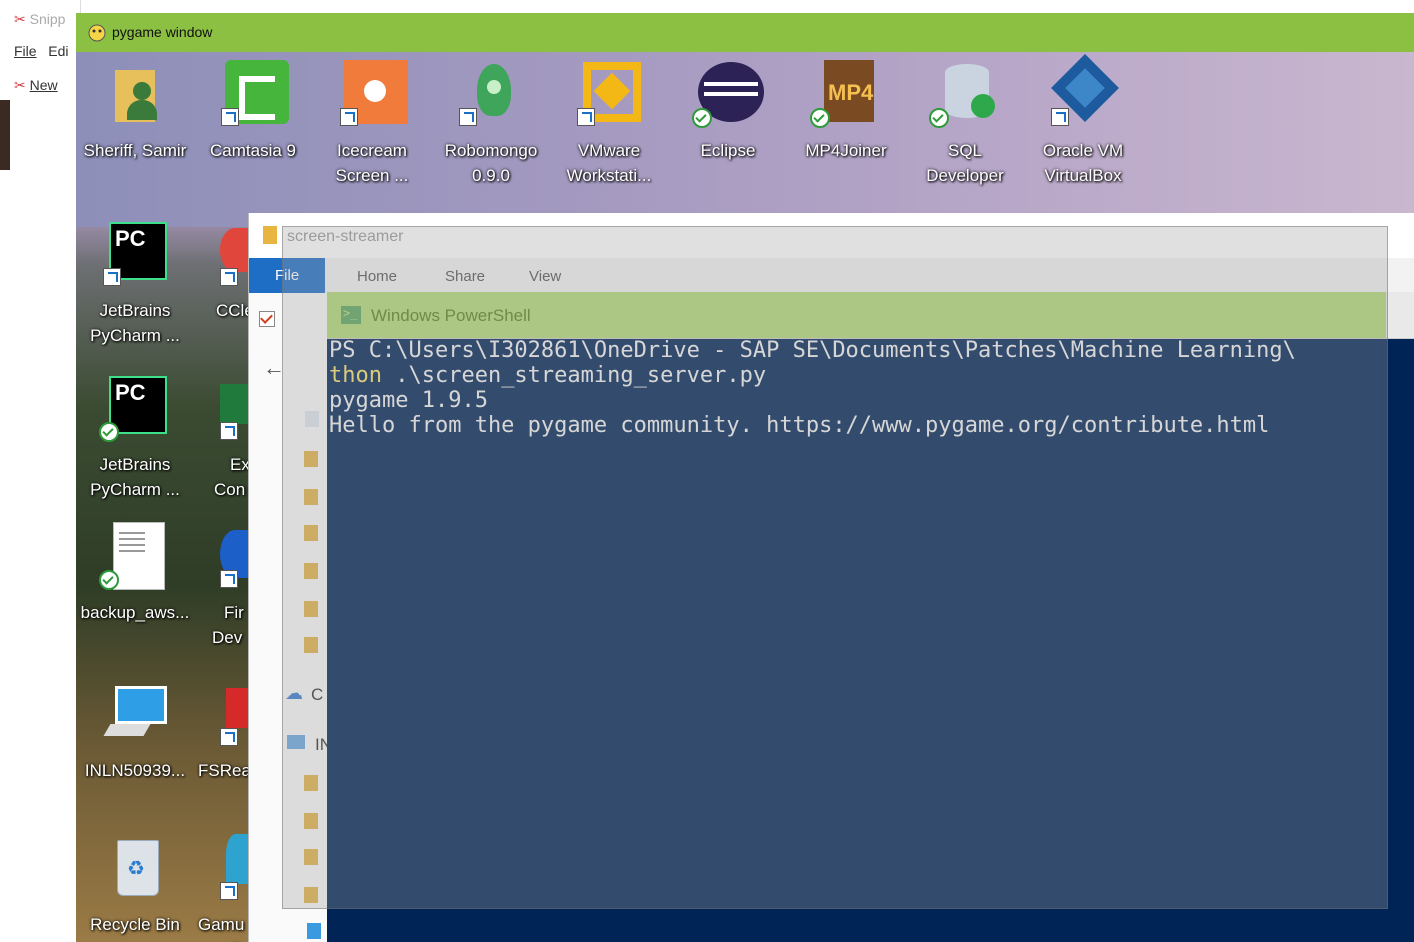  What do you see at coordinates (377, 276) in the screenshot?
I see `tab-home: Home` at bounding box center [377, 276].